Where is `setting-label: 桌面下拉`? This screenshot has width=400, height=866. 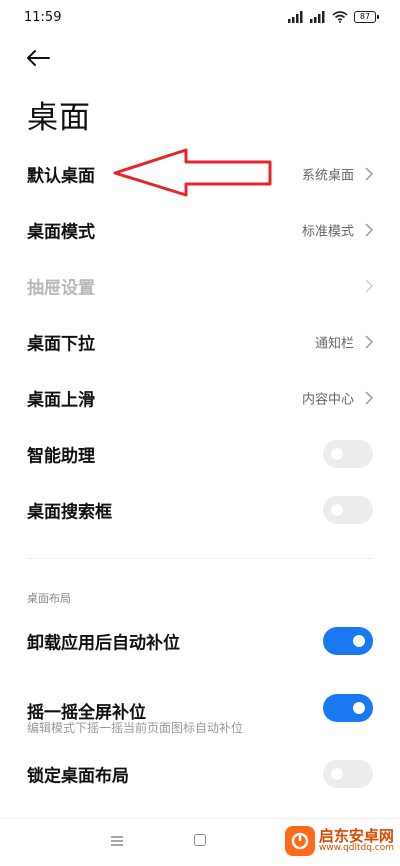 setting-label: 桌面下拉 is located at coordinates (61, 344).